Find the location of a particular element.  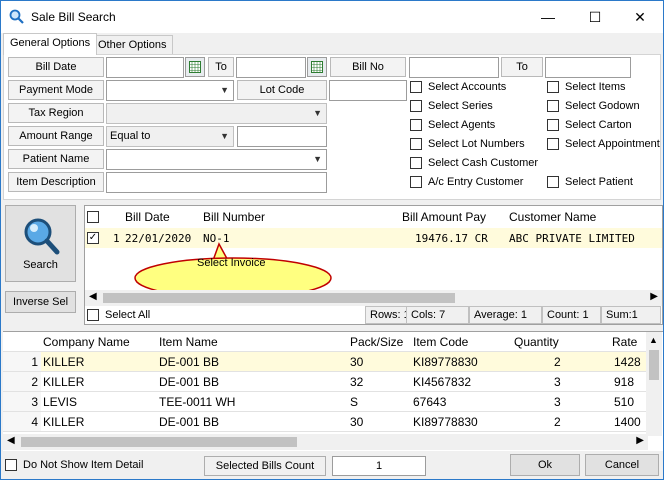

company-cell: KILLER is located at coordinates (64, 362).